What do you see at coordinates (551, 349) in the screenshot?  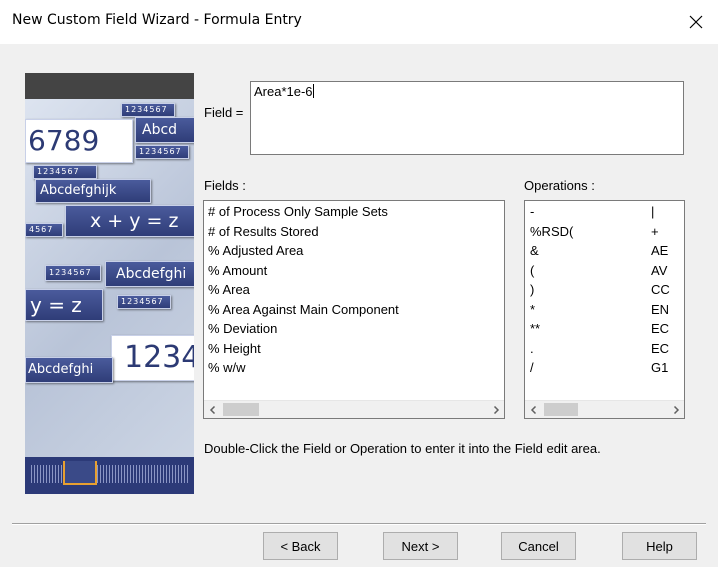 I see `list-item: .` at bounding box center [551, 349].